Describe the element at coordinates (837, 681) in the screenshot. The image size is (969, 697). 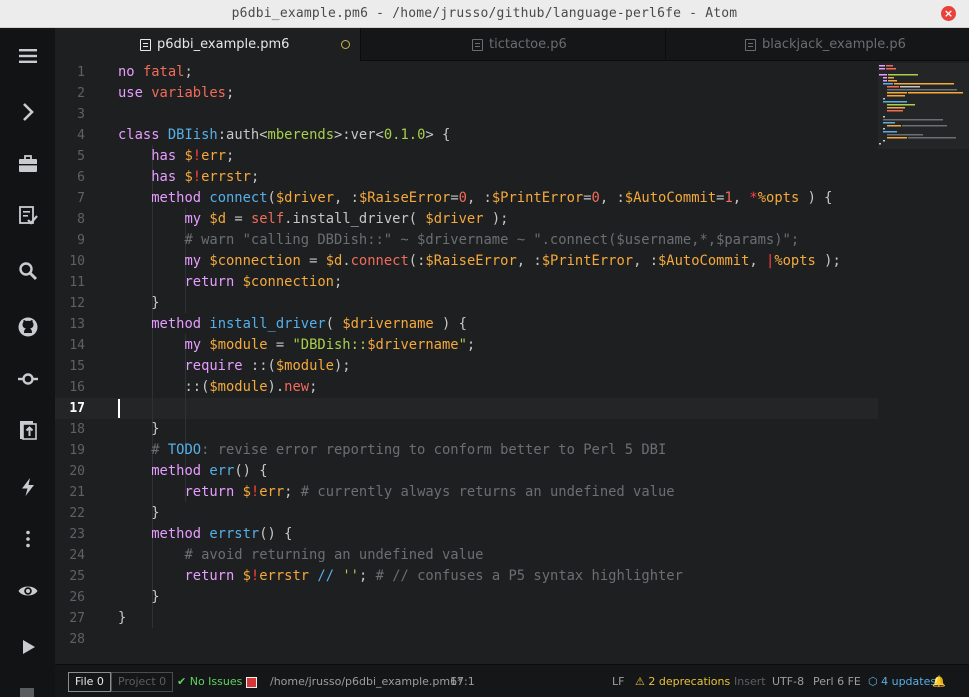
I see `grammar: Perl 6 FE` at that location.